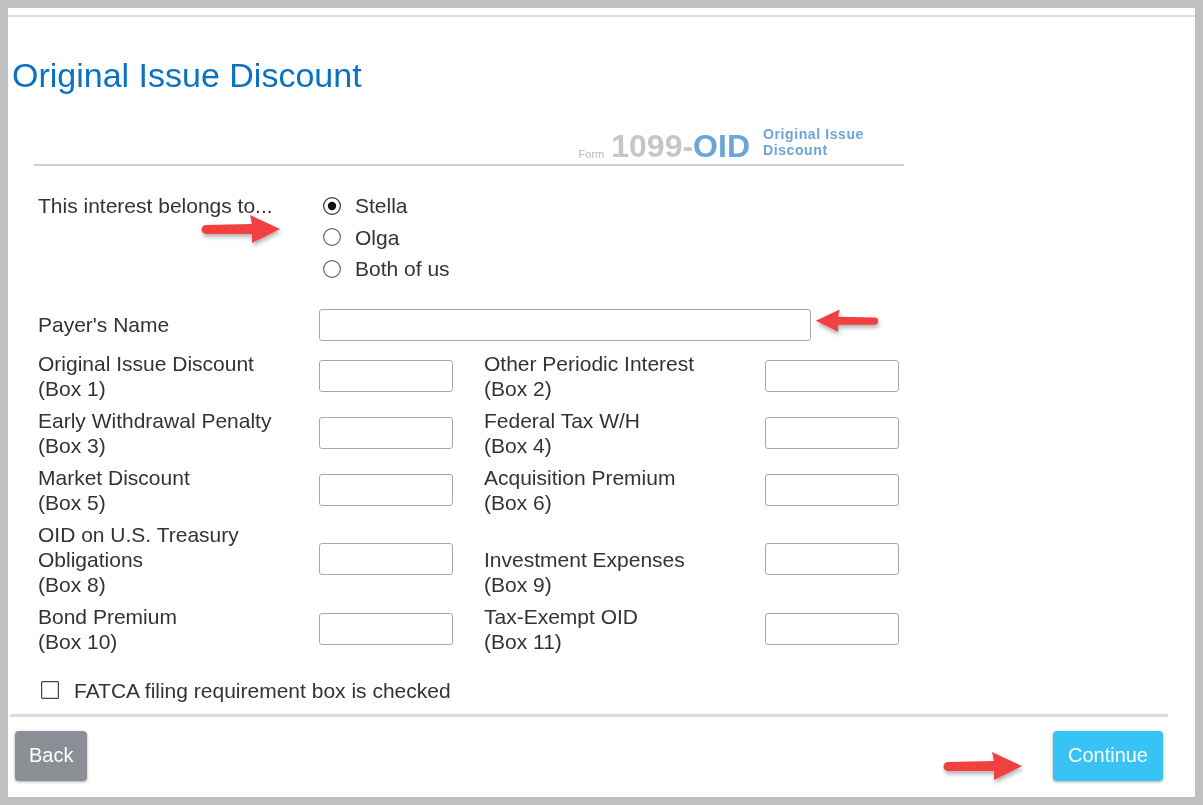 The image size is (1203, 805). I want to click on box-number-label: (Box 1), so click(72, 388).